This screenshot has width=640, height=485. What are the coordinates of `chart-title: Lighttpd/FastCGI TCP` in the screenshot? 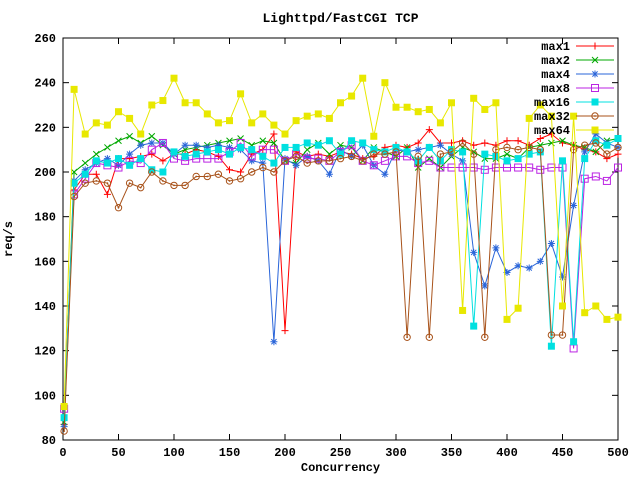 It's located at (340, 18).